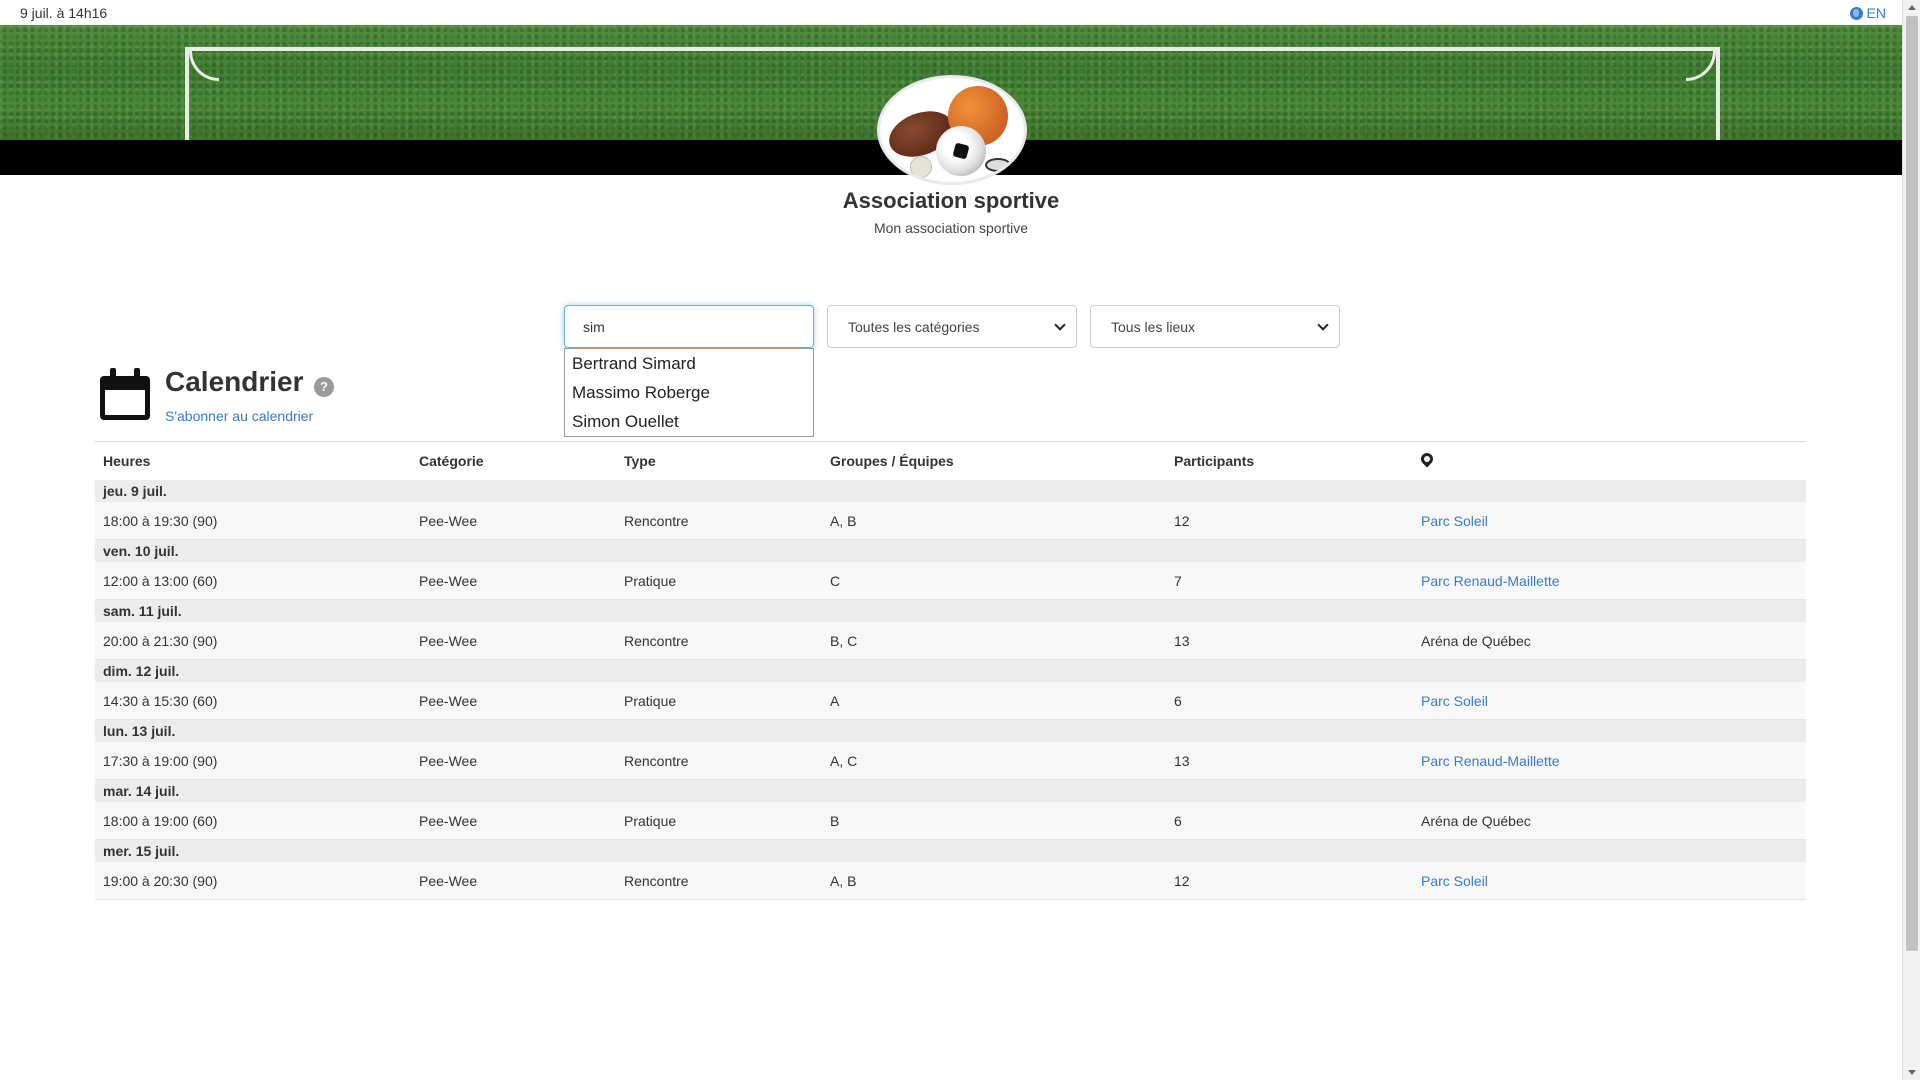  What do you see at coordinates (835, 700) in the screenshot?
I see `event-groups: A` at bounding box center [835, 700].